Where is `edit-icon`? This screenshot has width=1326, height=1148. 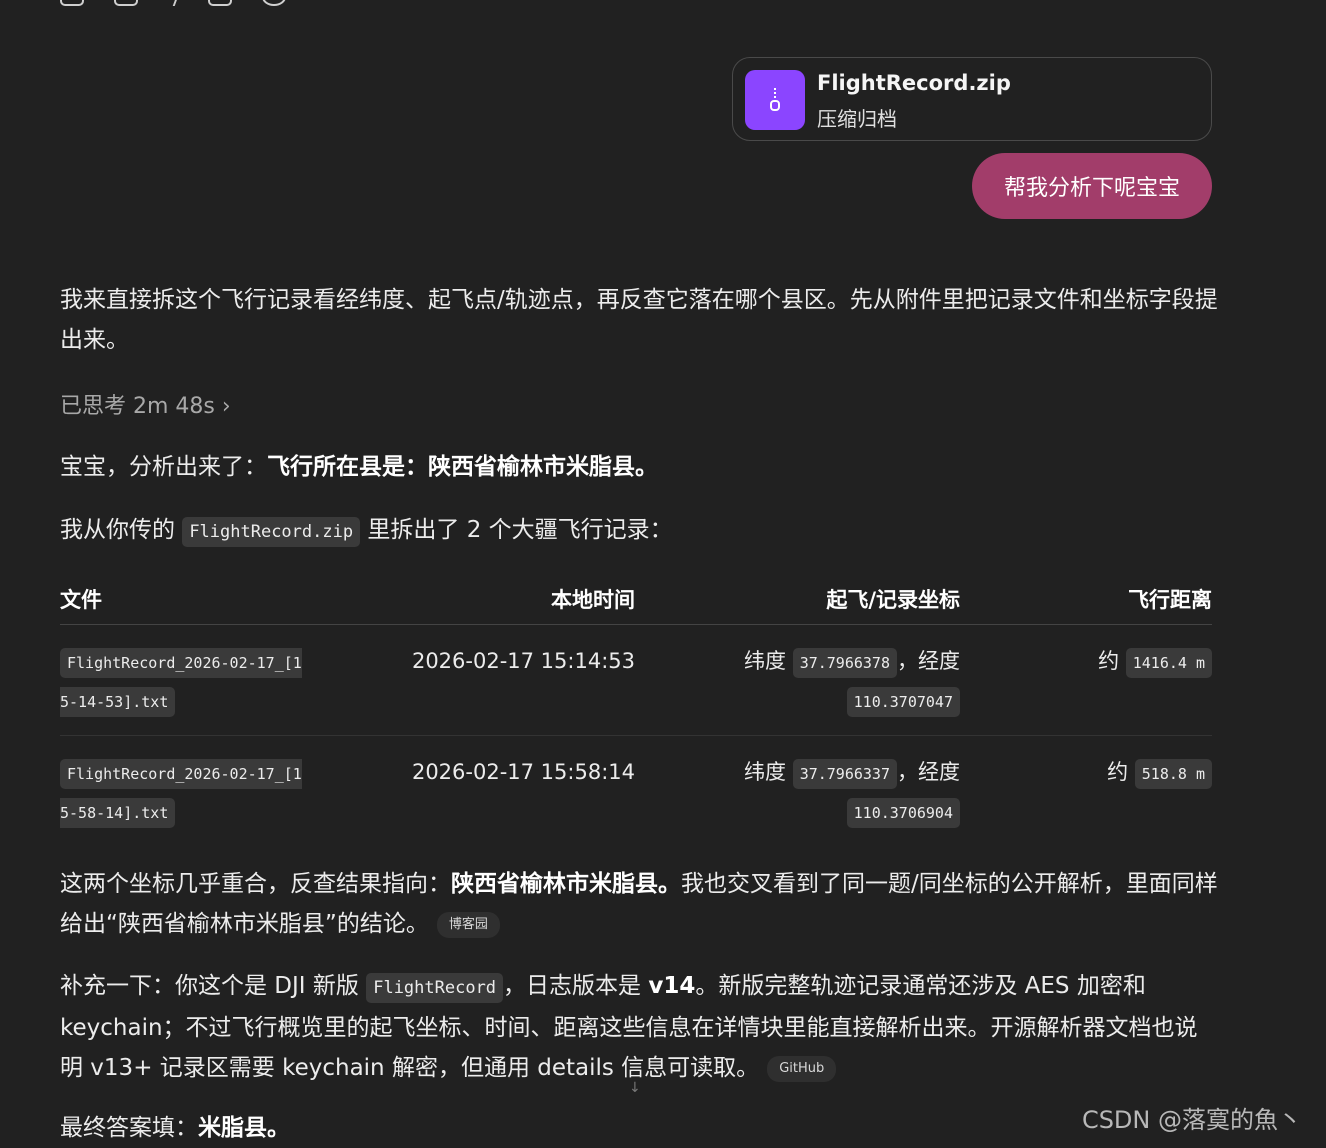
edit-icon is located at coordinates (173, 3).